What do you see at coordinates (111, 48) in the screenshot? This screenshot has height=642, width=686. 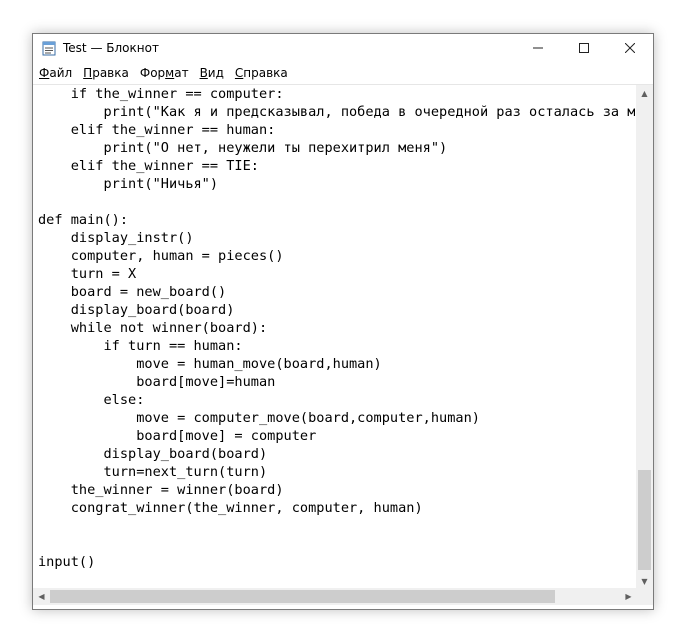 I see `window-title: Test — Блокнот` at bounding box center [111, 48].